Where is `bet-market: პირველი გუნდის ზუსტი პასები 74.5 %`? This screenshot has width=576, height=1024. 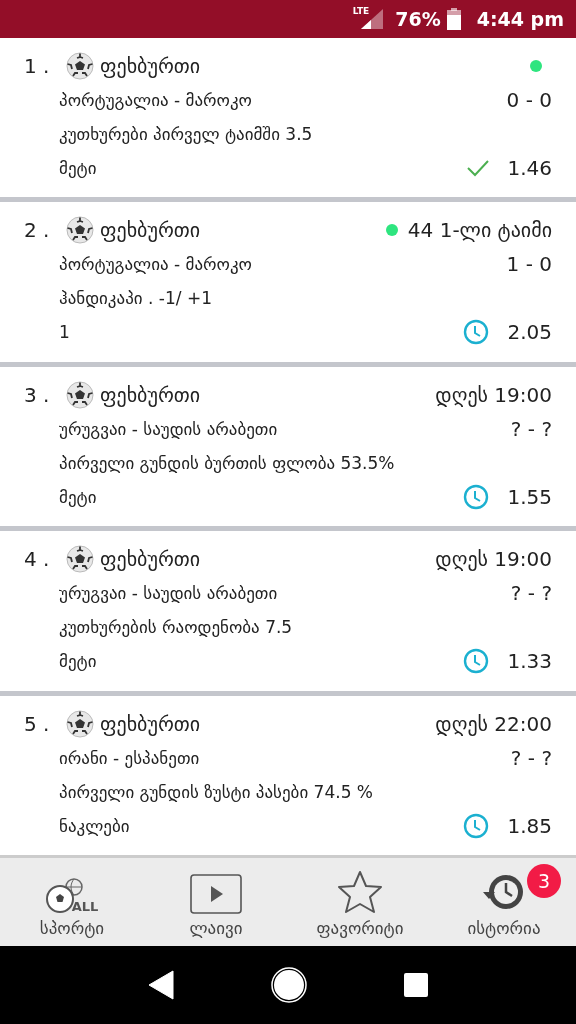
bet-market: პირველი გუნდის ზუსტი პასები 74.5 % is located at coordinates (216, 791).